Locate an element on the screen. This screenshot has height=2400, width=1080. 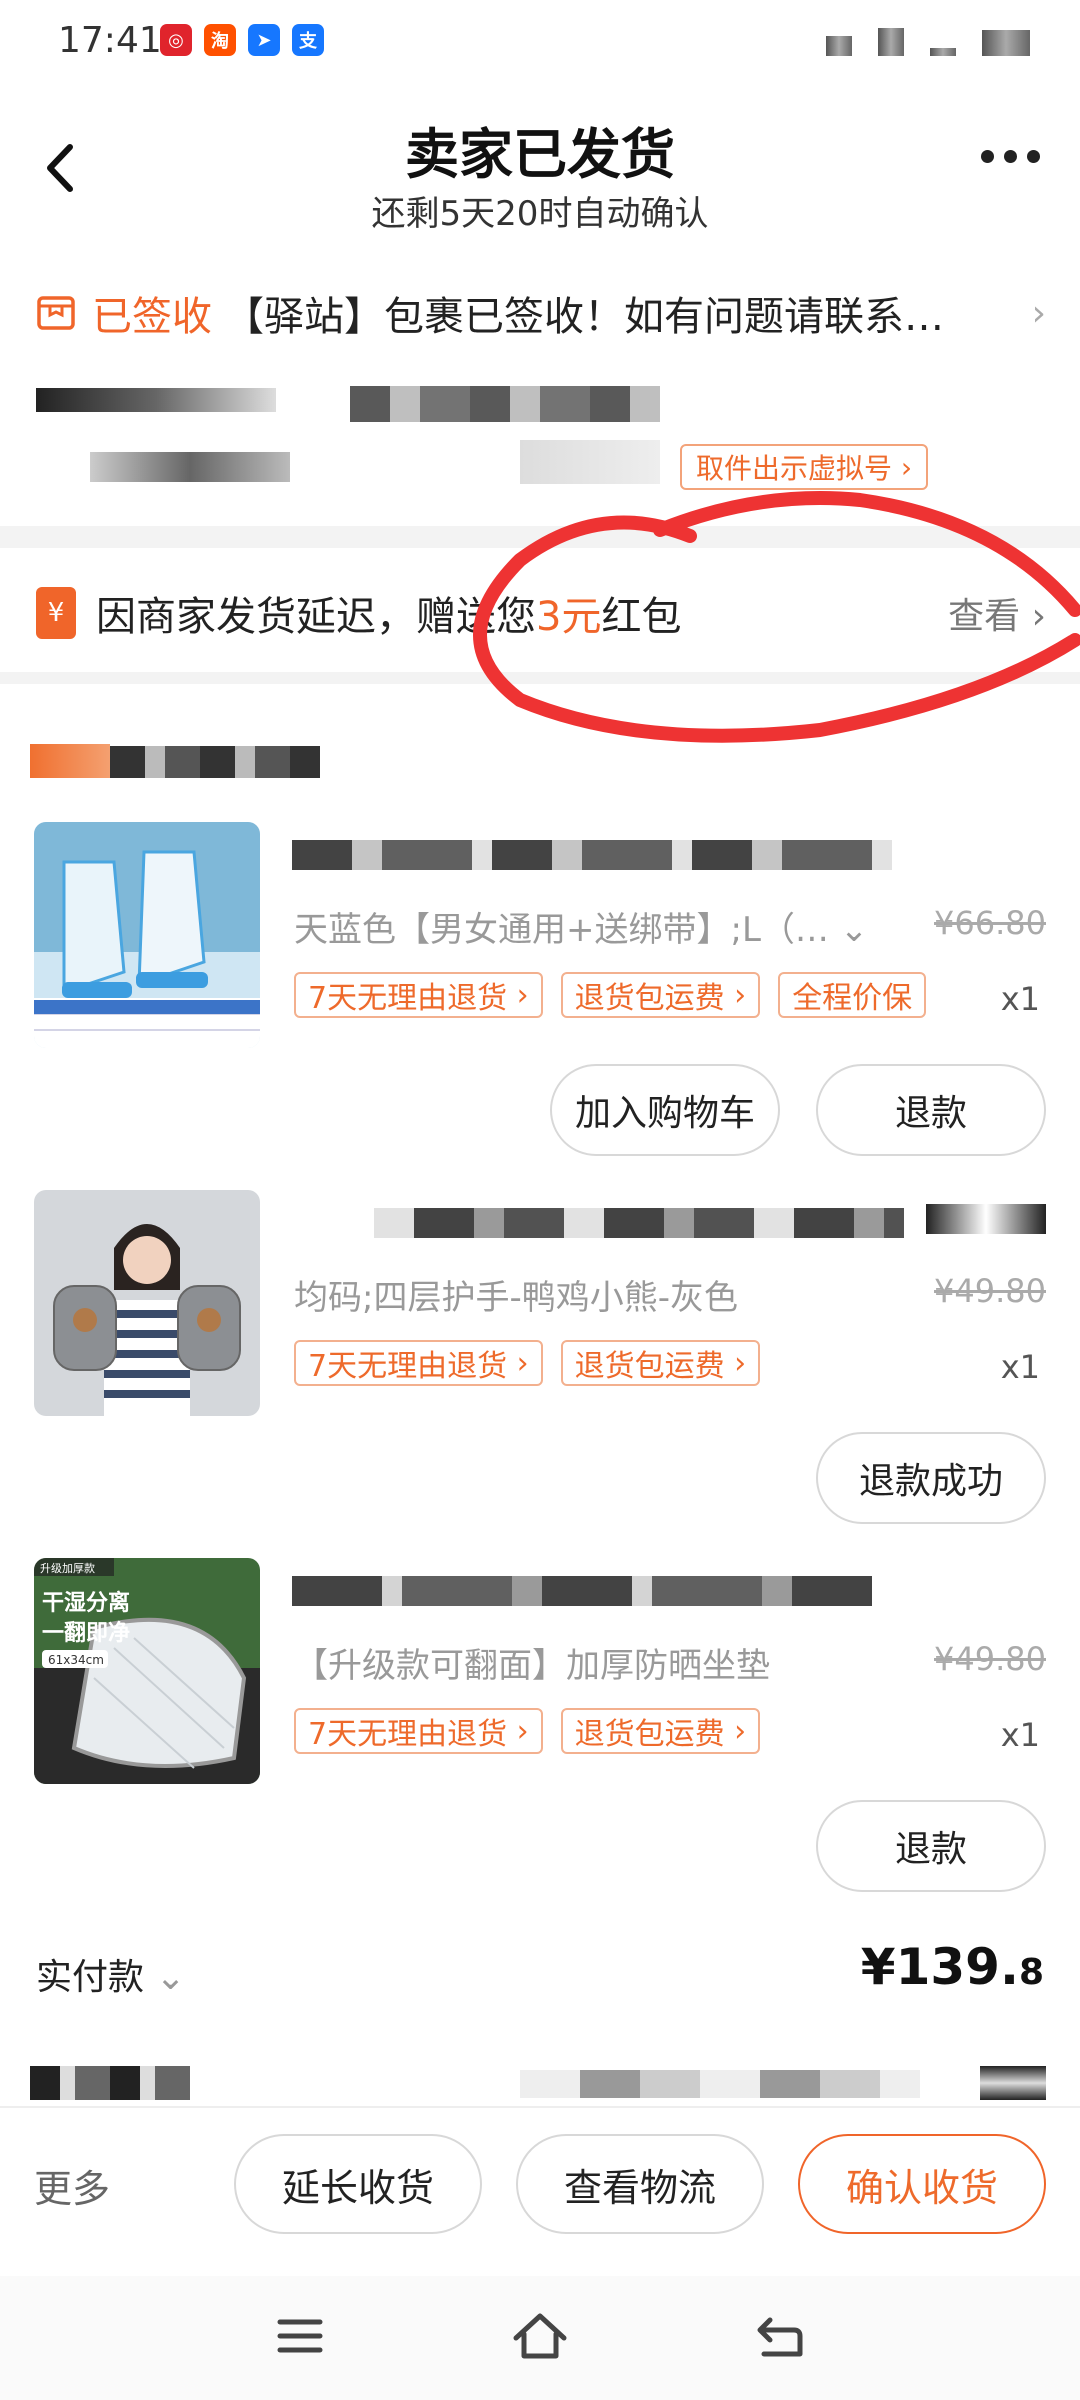
paid-amount-decimal: 8 is located at coordinates (1031, 1972).